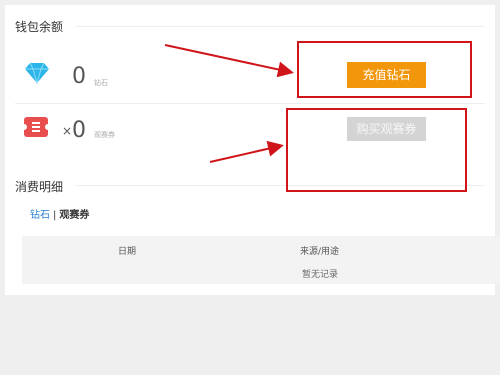 The height and width of the screenshot is (375, 500). I want to click on arrow-to-buy, so click(246, 151).